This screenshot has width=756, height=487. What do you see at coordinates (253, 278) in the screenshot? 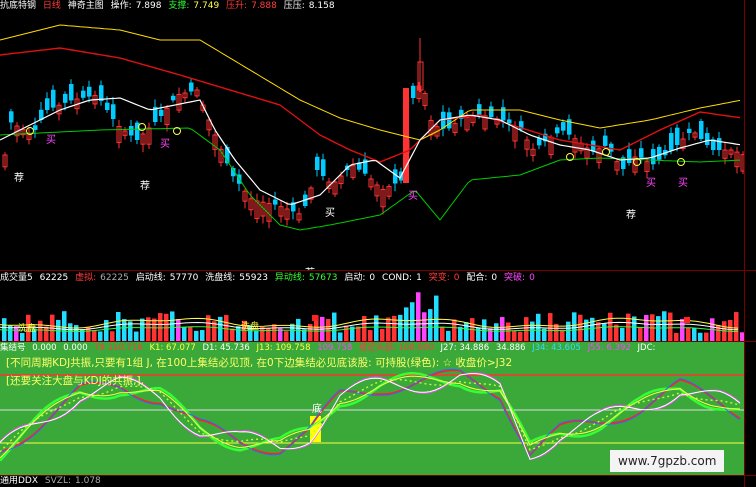
I see `wash-line-value: 55923` at bounding box center [253, 278].